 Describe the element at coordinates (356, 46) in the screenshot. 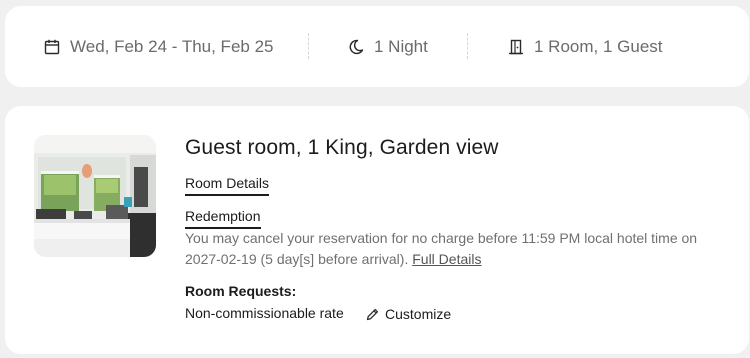

I see `moon-icon` at that location.